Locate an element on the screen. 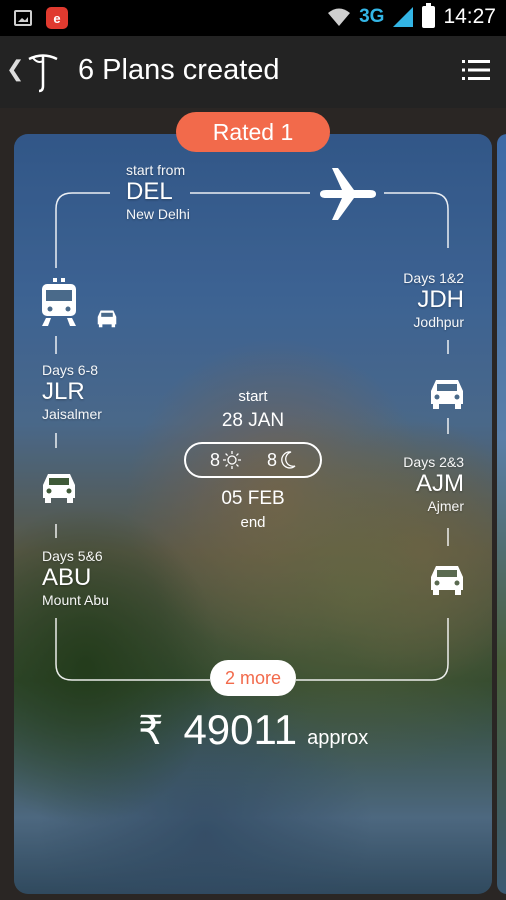 This screenshot has height=900, width=506. signal-icon is located at coordinates (403, 17).